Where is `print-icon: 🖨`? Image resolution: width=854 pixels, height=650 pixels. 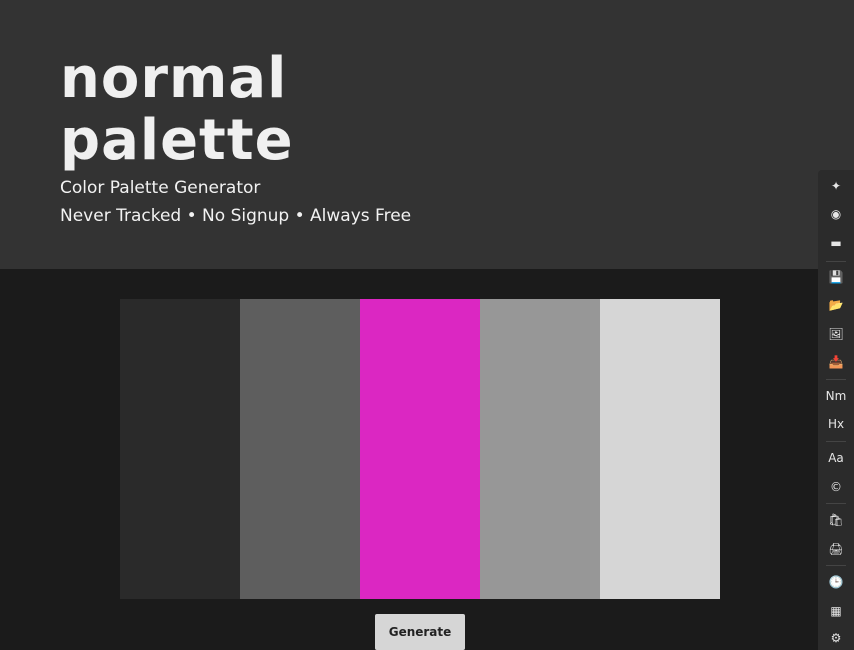 print-icon: 🖨 is located at coordinates (836, 549).